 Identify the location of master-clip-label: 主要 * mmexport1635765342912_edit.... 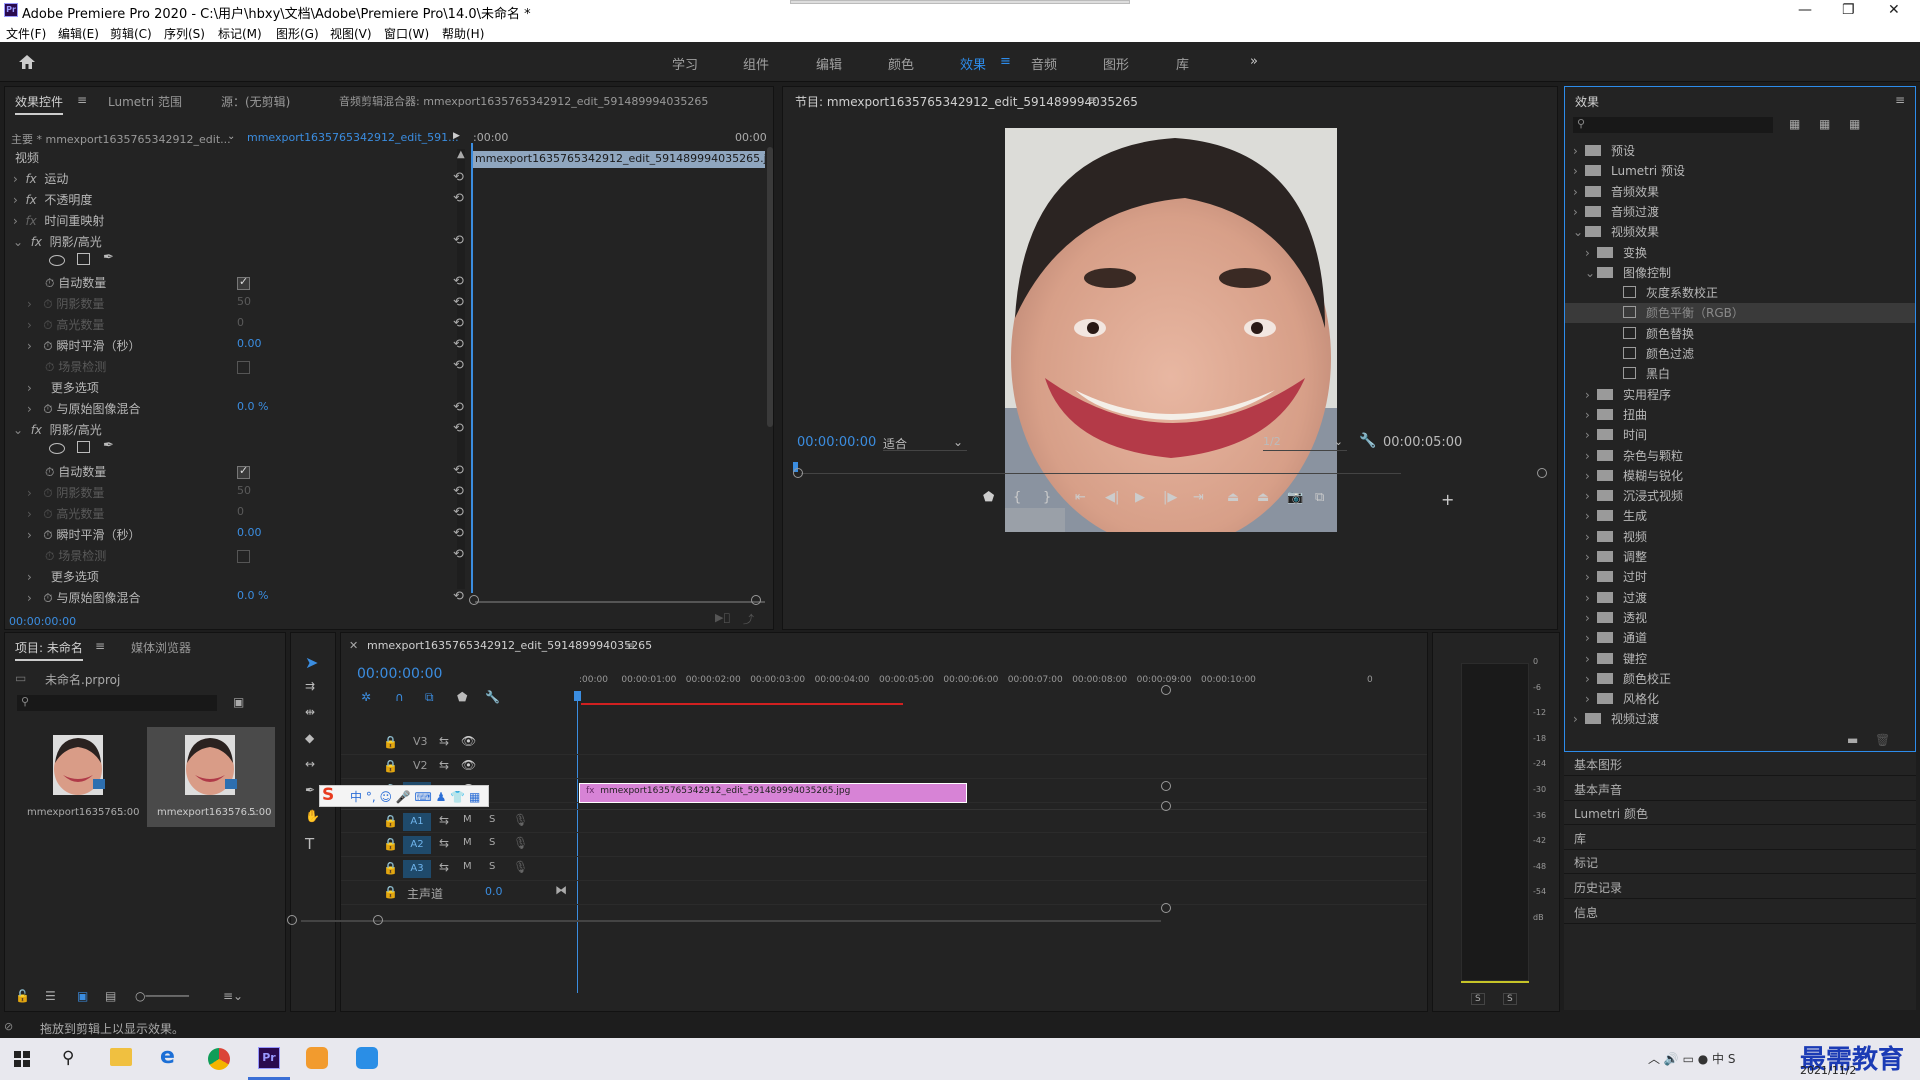
(121, 139).